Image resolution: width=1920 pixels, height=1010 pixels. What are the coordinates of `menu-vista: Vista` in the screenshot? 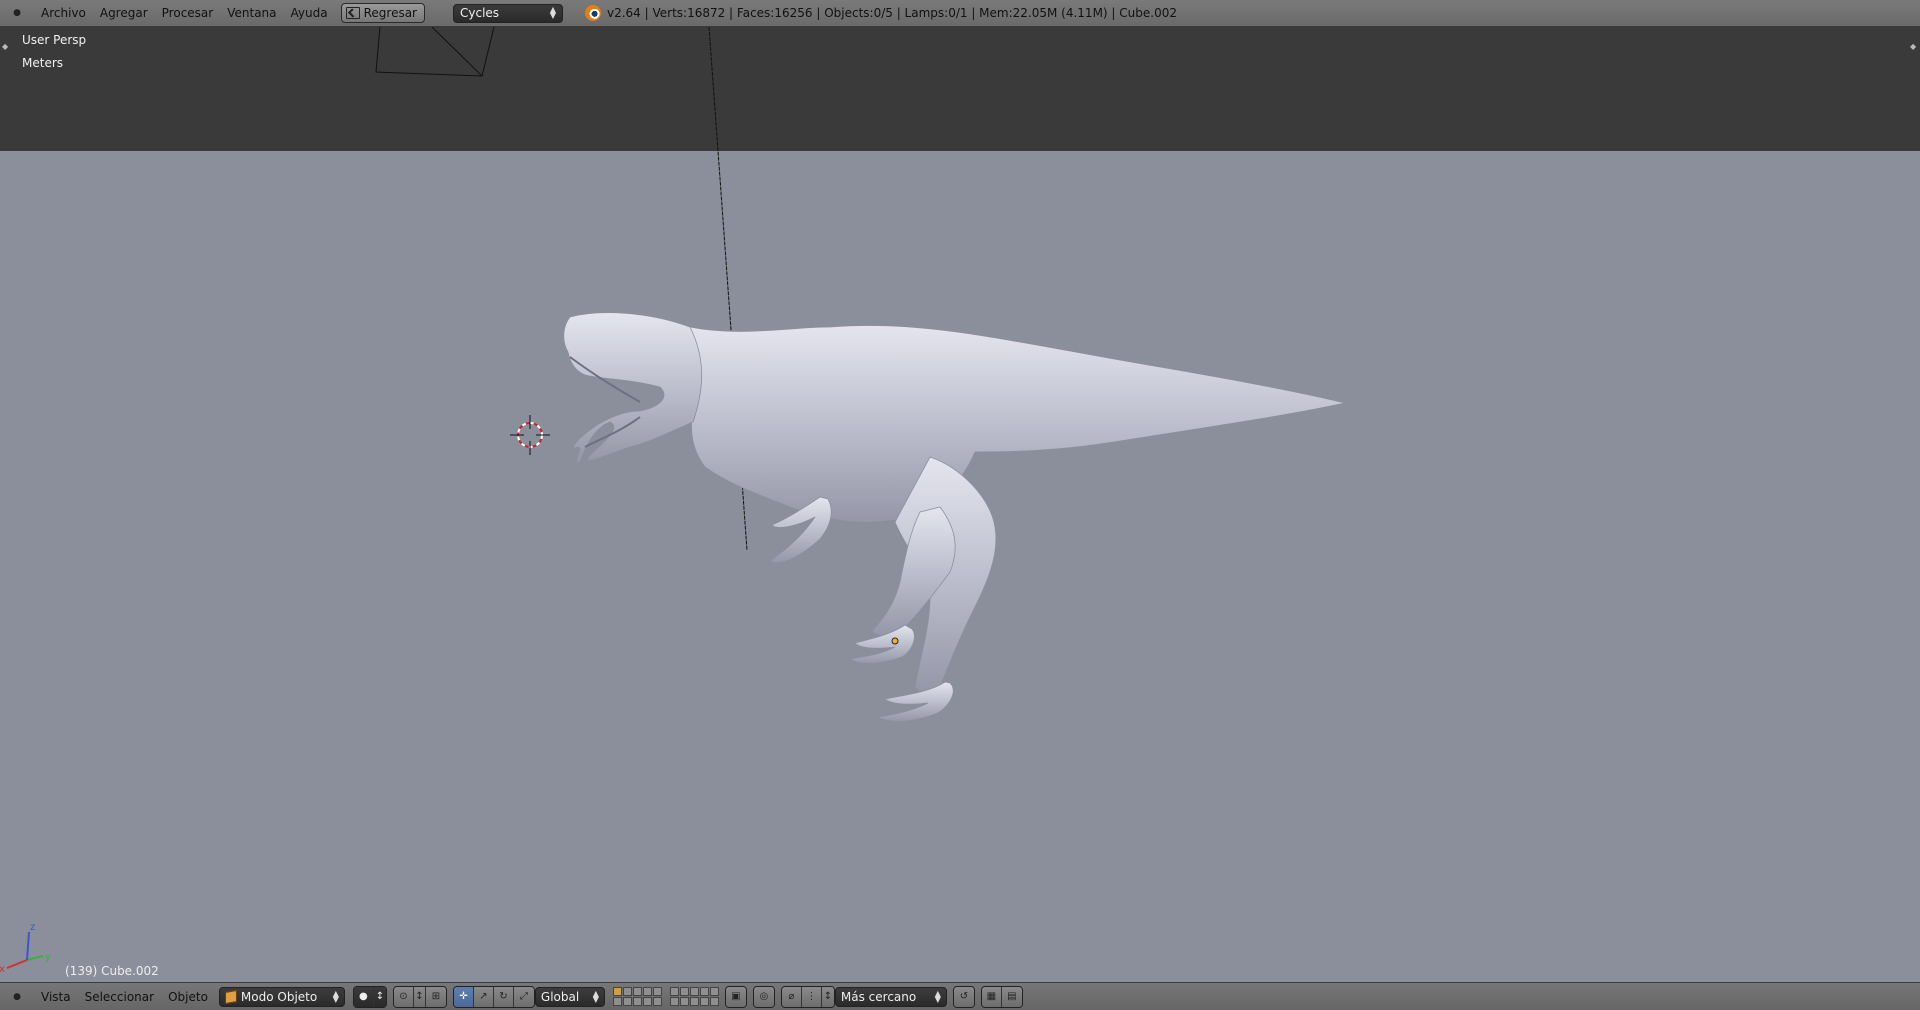 It's located at (56, 997).